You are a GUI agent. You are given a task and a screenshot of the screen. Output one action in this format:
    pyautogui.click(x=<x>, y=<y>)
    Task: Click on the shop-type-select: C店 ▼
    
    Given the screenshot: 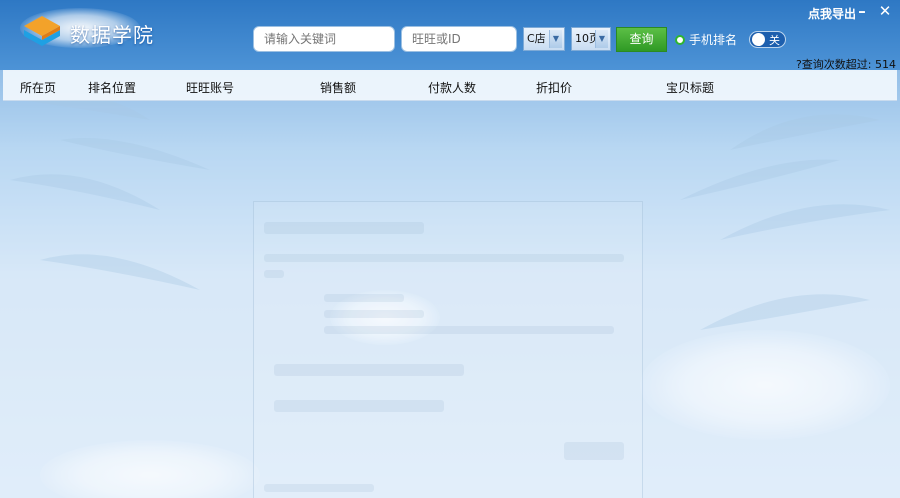 What is the action you would take?
    pyautogui.click(x=544, y=39)
    